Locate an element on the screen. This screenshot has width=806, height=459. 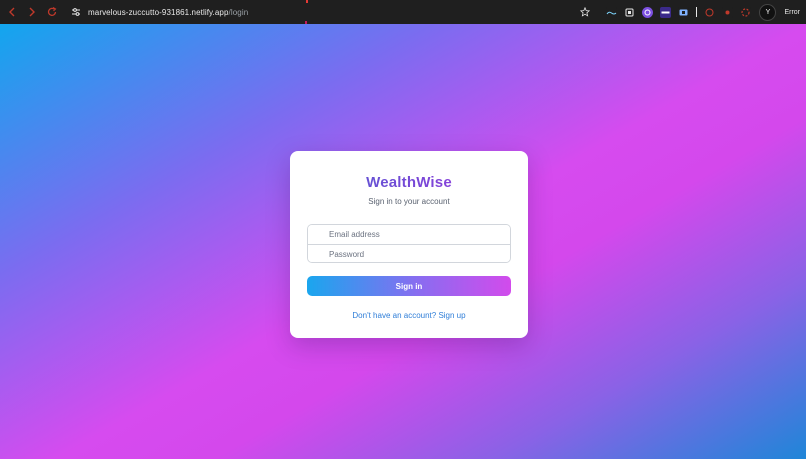
credentials-group is located at coordinates (409, 243).